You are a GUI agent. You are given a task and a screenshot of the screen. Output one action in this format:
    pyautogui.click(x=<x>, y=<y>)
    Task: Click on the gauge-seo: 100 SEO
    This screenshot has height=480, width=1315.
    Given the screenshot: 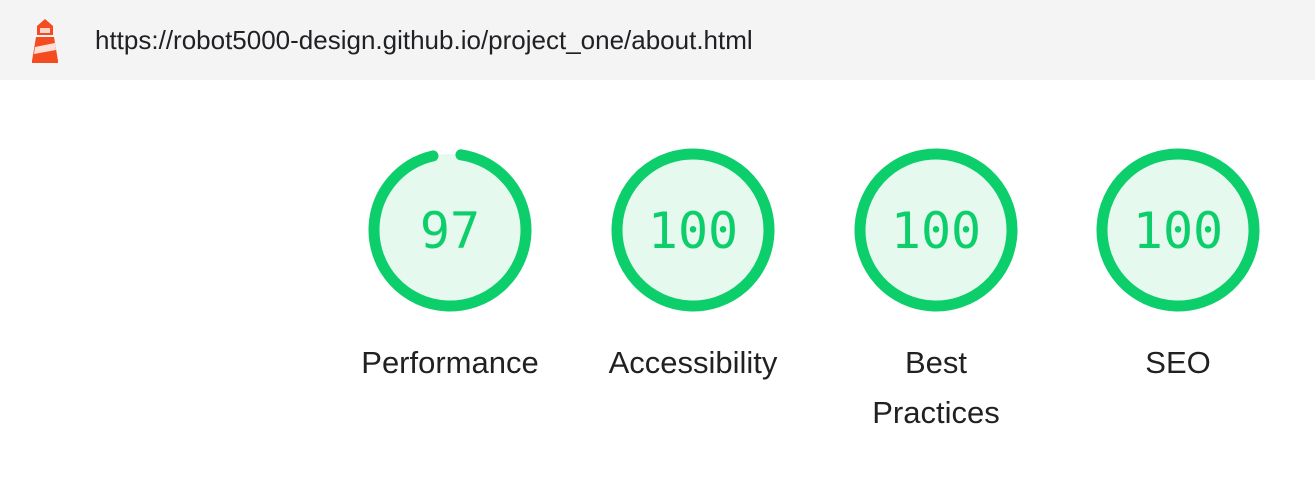 What is the action you would take?
    pyautogui.click(x=1178, y=298)
    